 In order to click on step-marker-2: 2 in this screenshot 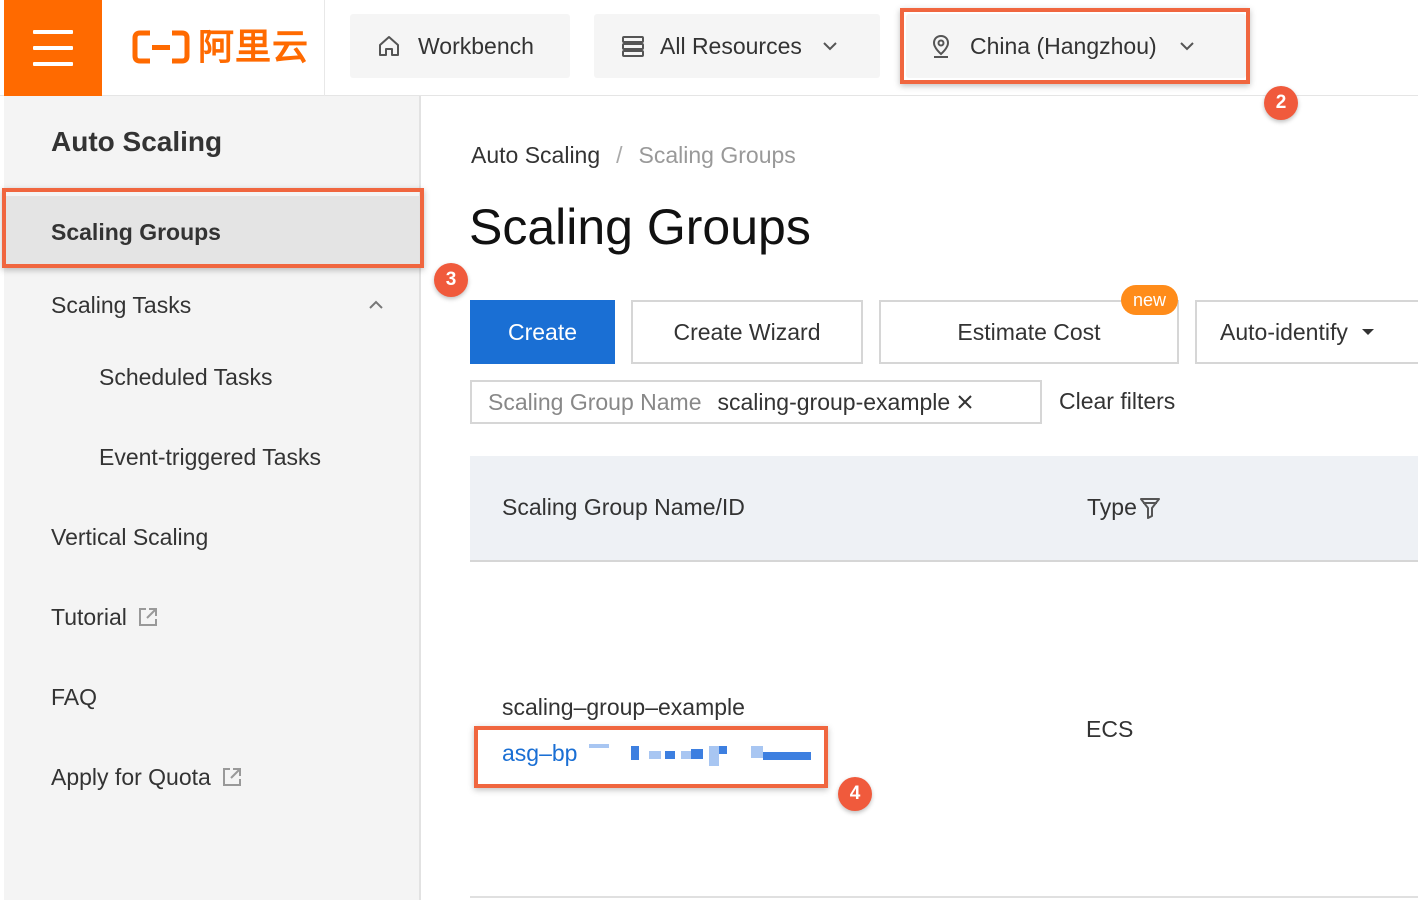, I will do `click(1281, 103)`.